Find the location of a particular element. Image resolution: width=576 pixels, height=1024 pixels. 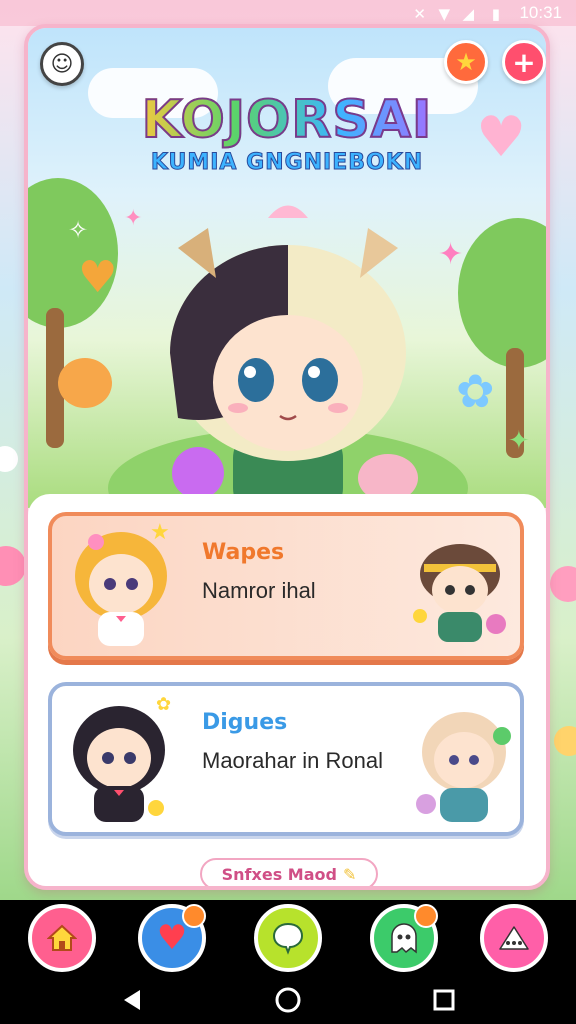

mood-button-label: Snfxes Maod is located at coordinates (279, 874).